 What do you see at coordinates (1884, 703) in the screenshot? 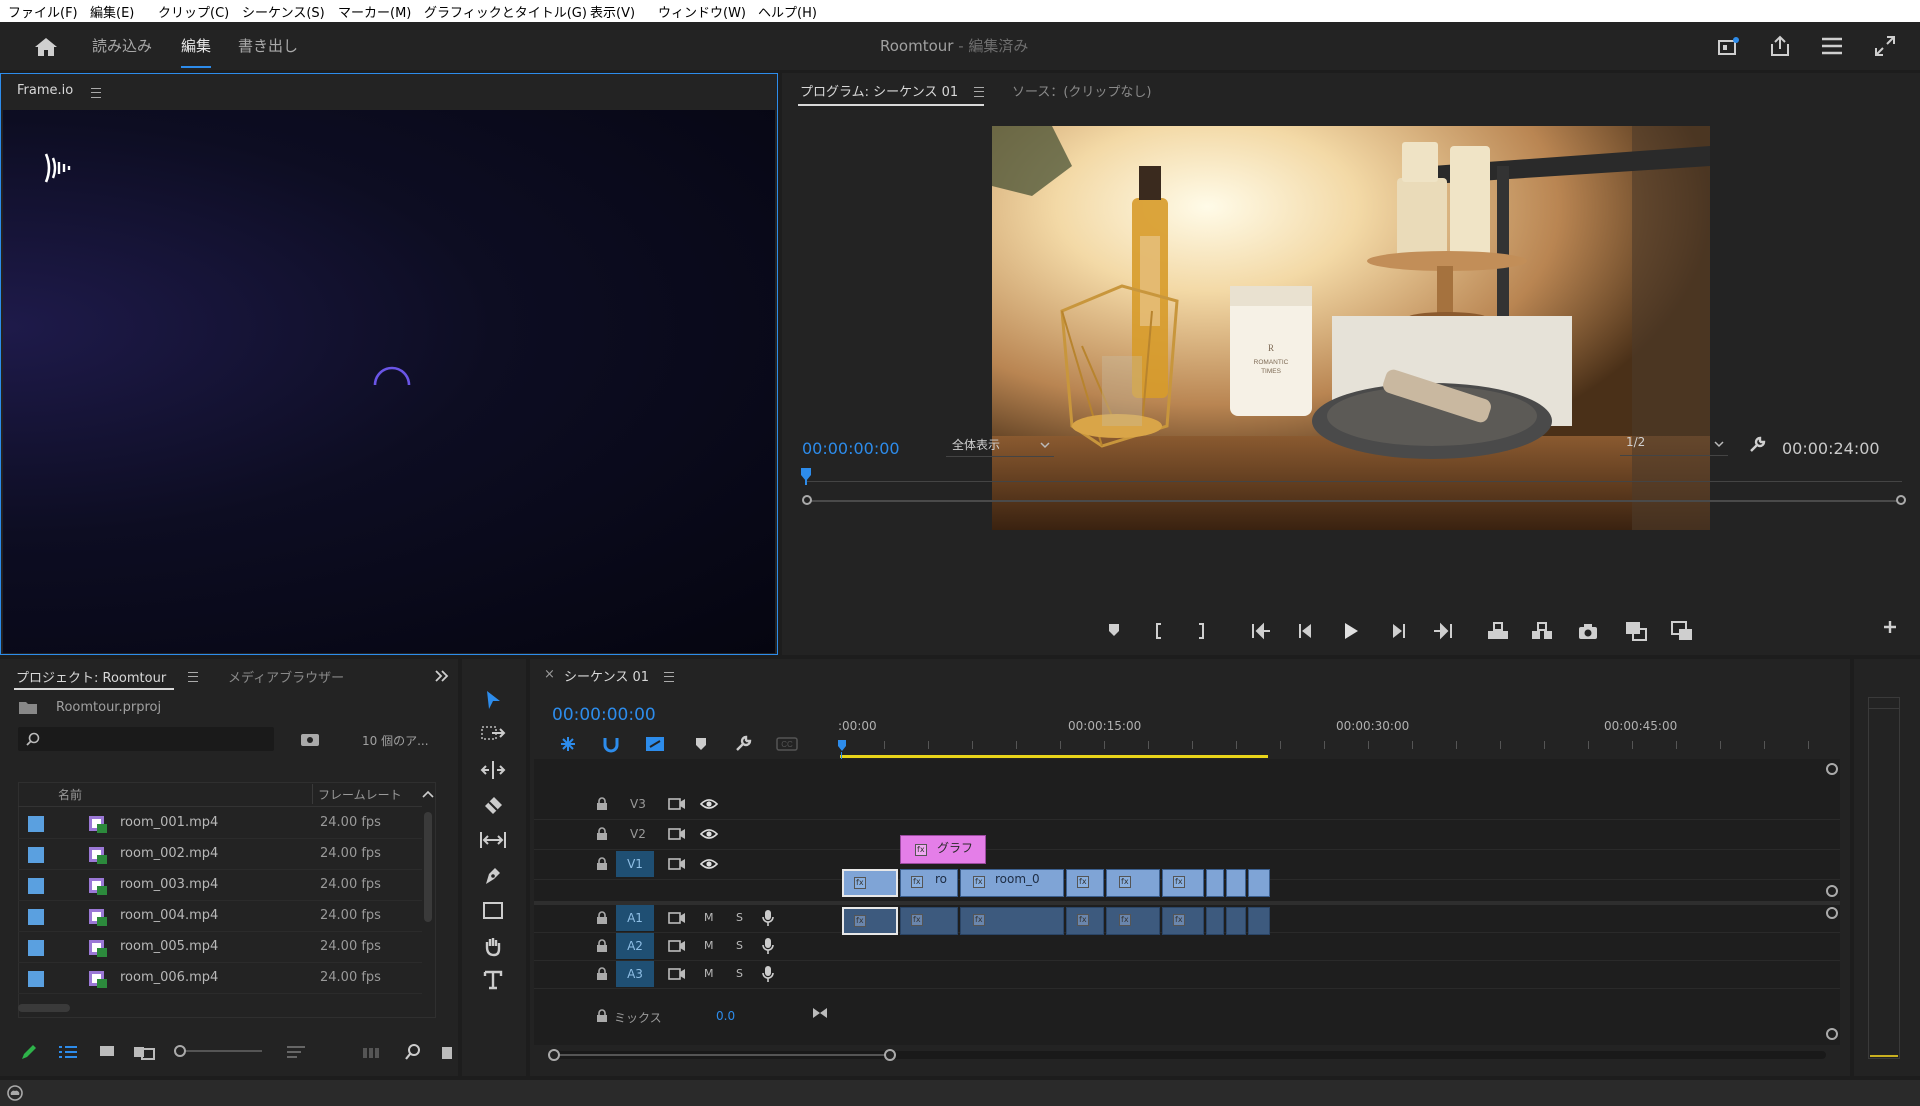
I see `clip-indicator` at bounding box center [1884, 703].